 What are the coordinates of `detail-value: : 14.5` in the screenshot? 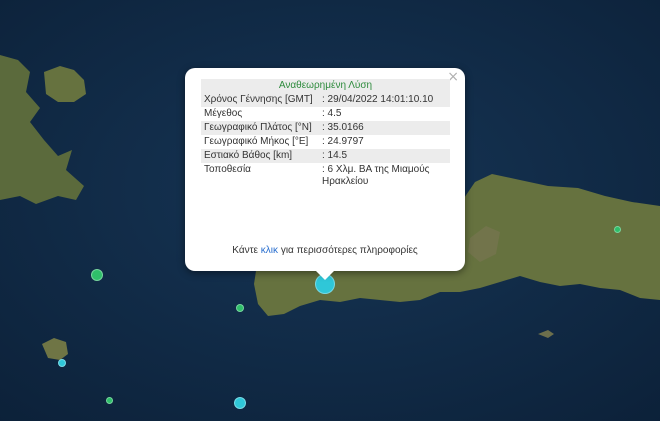 It's located at (384, 156).